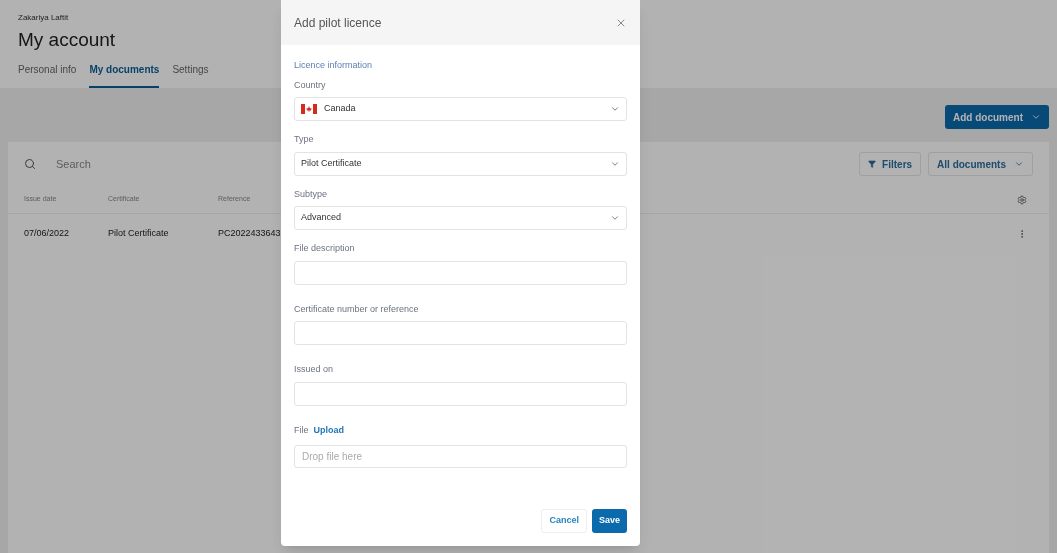 The height and width of the screenshot is (553, 1057). I want to click on dialog-title: Add pilot licence, so click(338, 23).